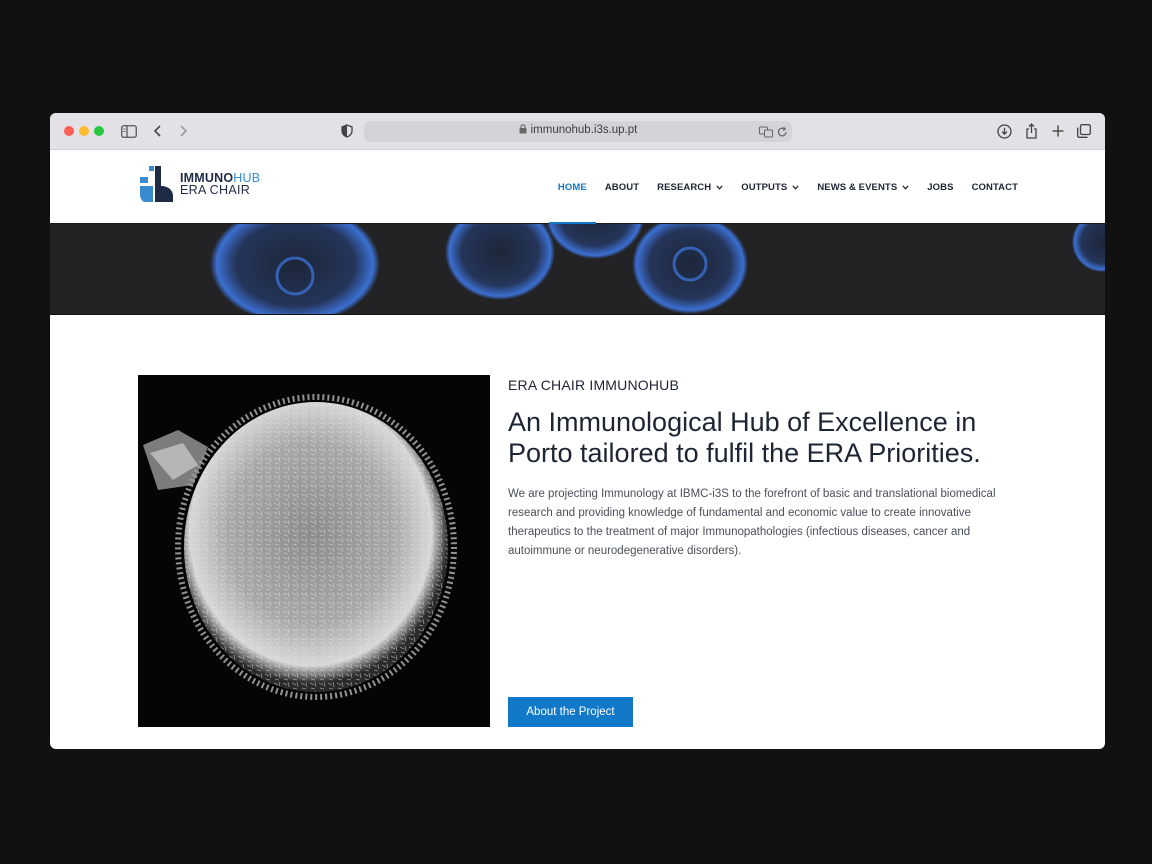 The image size is (1152, 864). What do you see at coordinates (314, 551) in the screenshot?
I see `cell-micrograph-image` at bounding box center [314, 551].